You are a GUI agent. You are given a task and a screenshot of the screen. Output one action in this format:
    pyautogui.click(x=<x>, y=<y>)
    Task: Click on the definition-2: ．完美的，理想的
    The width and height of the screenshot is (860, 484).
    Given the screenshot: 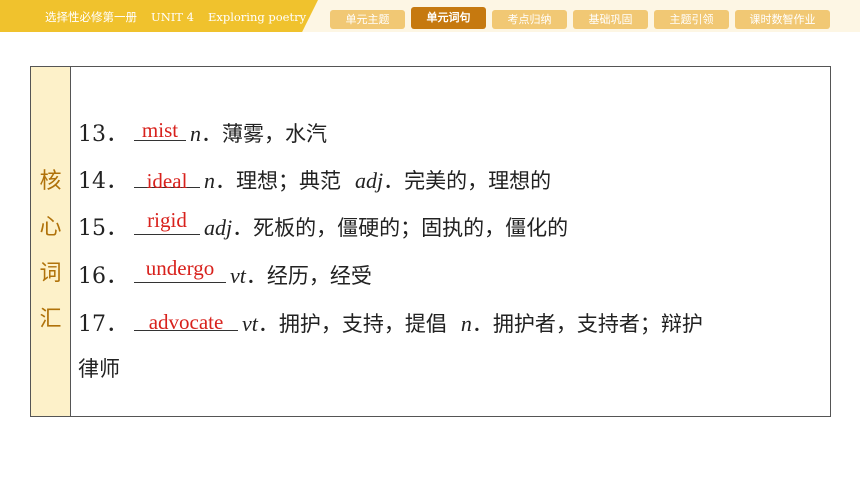 What is the action you would take?
    pyautogui.click(x=467, y=181)
    